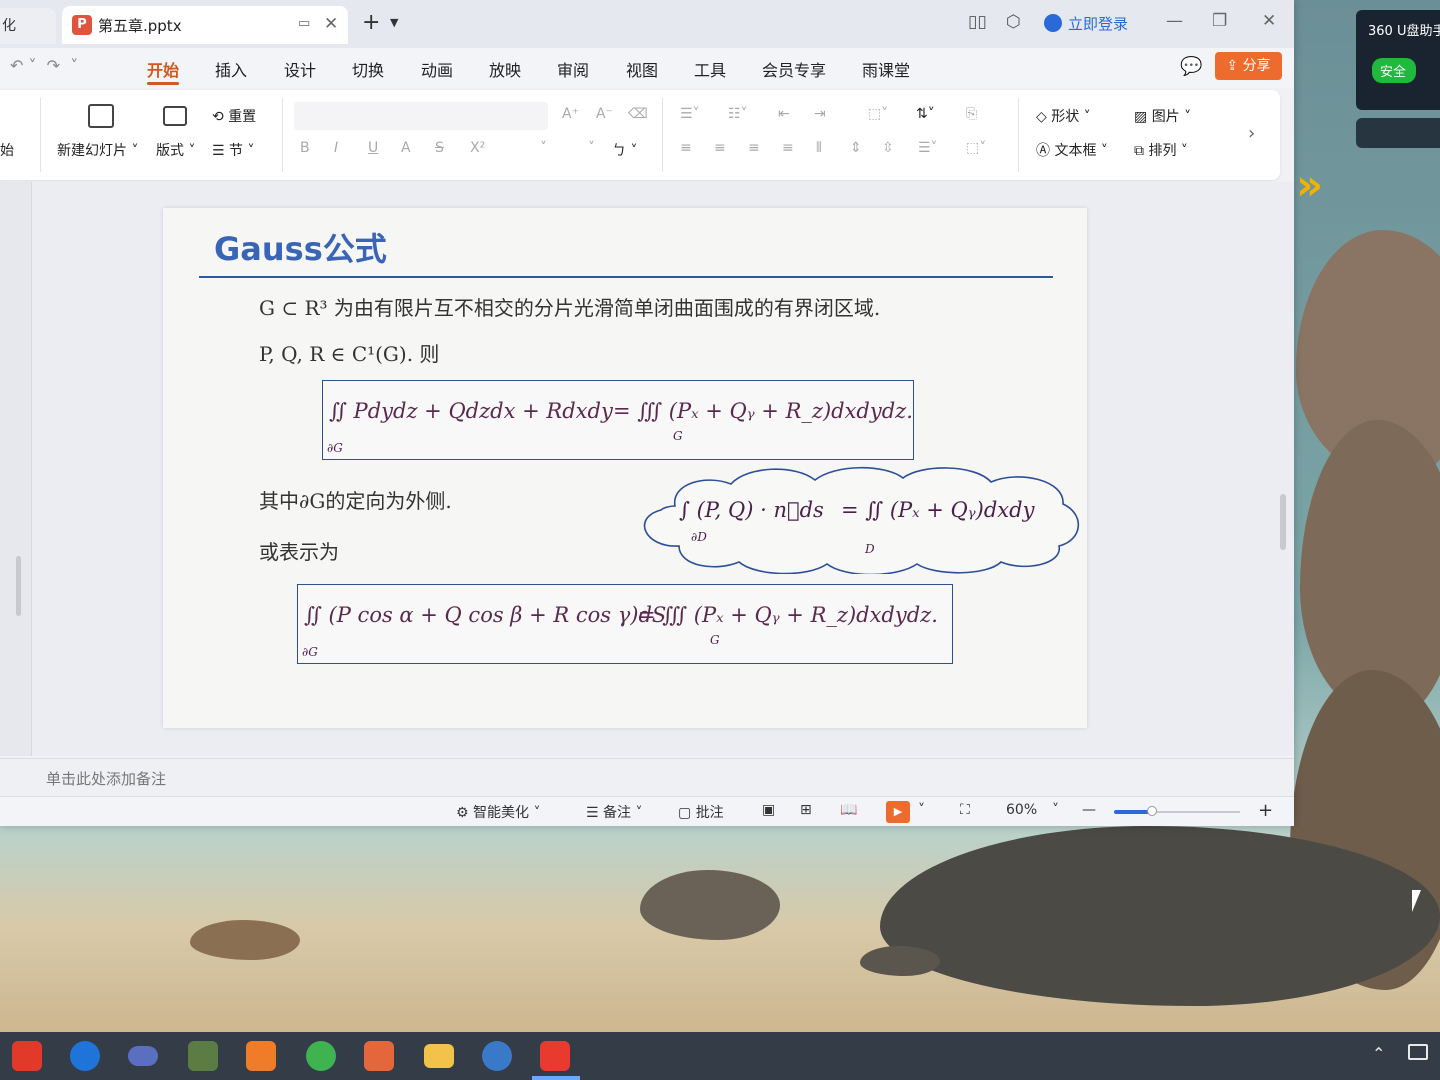  I want to click on underline-button: U, so click(373, 148).